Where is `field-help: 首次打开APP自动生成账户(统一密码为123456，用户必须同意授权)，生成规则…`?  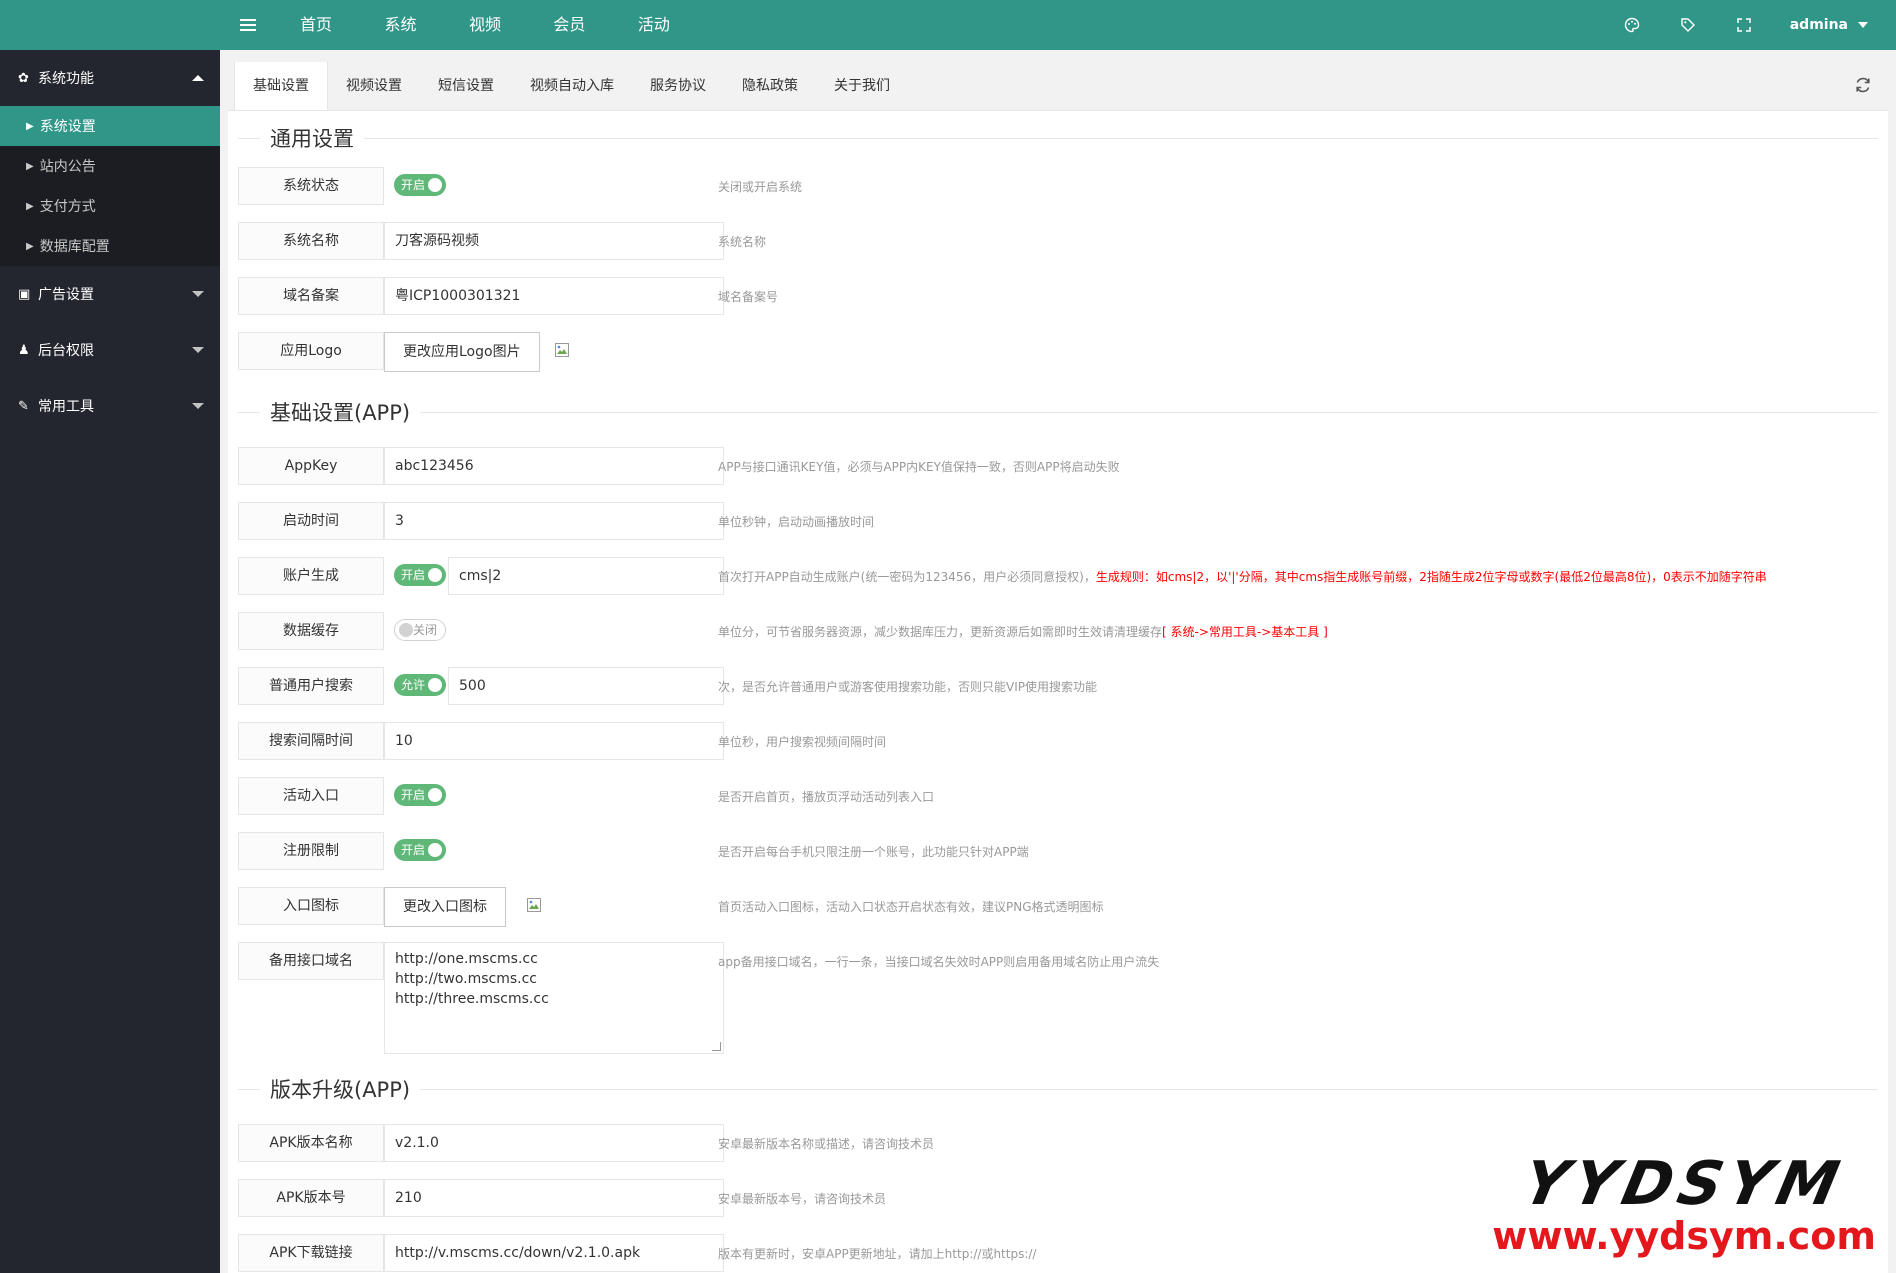 field-help: 首次打开APP自动生成账户(统一密码为123456，用户必须同意授权)，生成规则… is located at coordinates (1242, 576).